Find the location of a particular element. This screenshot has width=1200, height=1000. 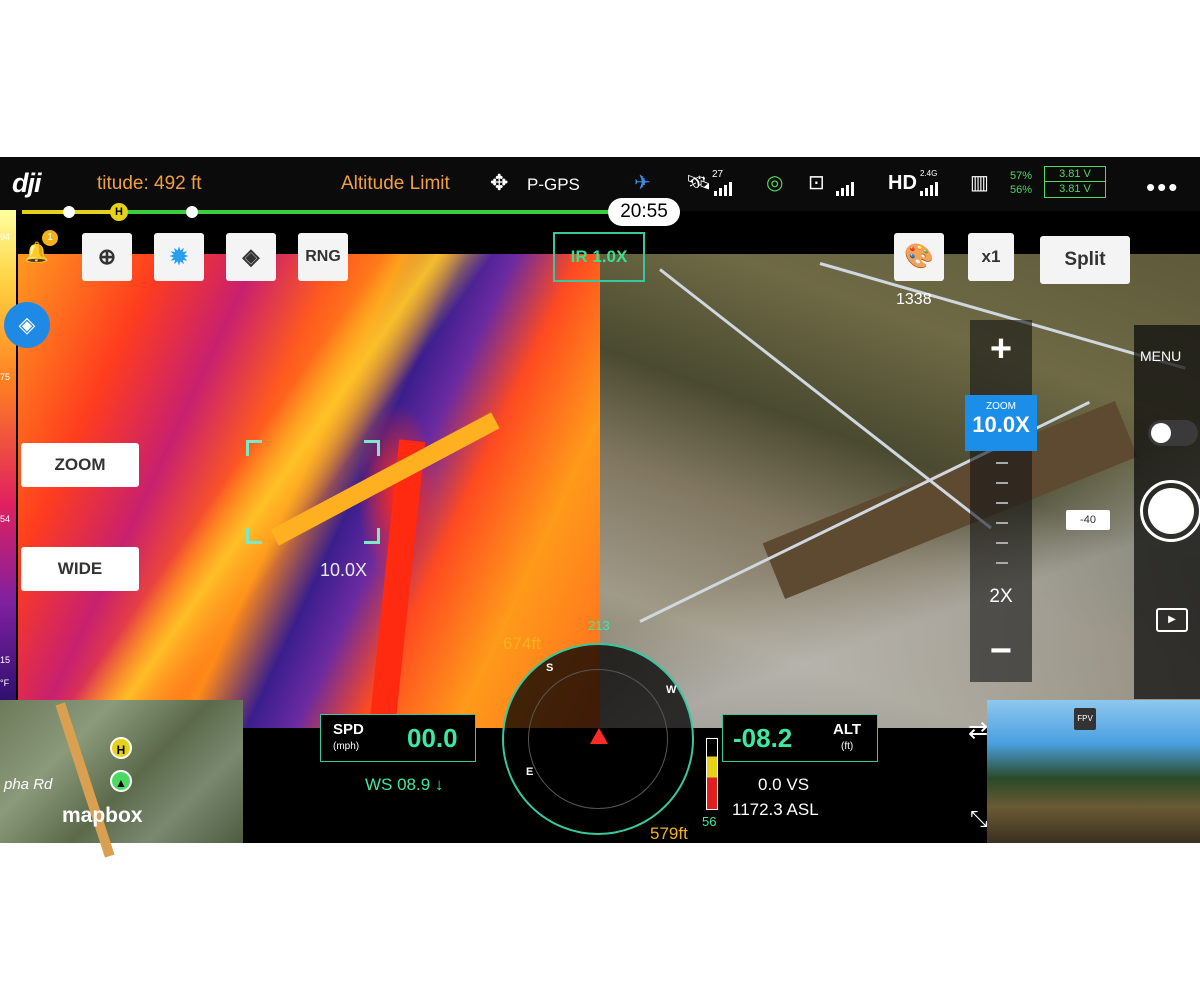

spd-label: SPD is located at coordinates (348, 729).